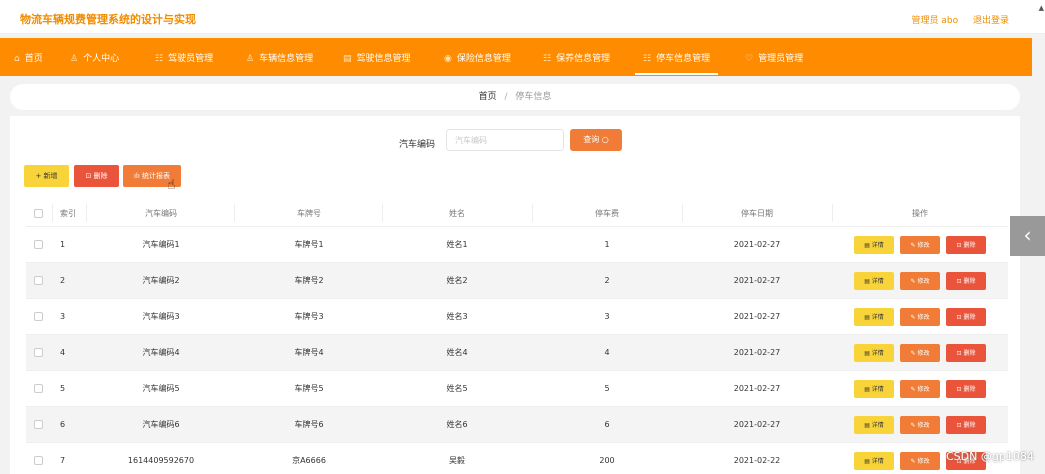 This screenshot has width=1045, height=474. I want to click on nav-admin-mgmt: ♡ 管理员管理, so click(774, 58).